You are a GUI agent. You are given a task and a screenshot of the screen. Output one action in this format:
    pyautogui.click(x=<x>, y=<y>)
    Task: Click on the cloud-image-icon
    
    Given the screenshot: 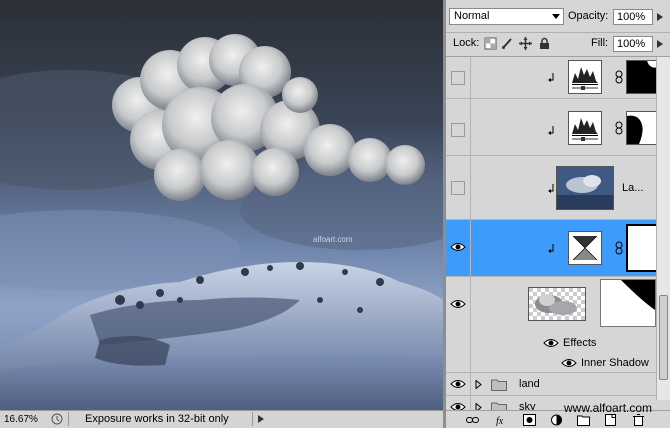 What is the action you would take?
    pyautogui.click(x=585, y=188)
    